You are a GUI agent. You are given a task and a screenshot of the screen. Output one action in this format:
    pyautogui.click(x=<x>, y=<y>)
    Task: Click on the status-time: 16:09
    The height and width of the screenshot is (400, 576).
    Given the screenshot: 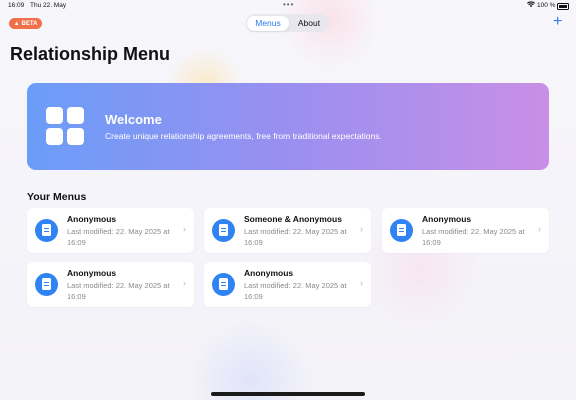 What is the action you would take?
    pyautogui.click(x=16, y=5)
    